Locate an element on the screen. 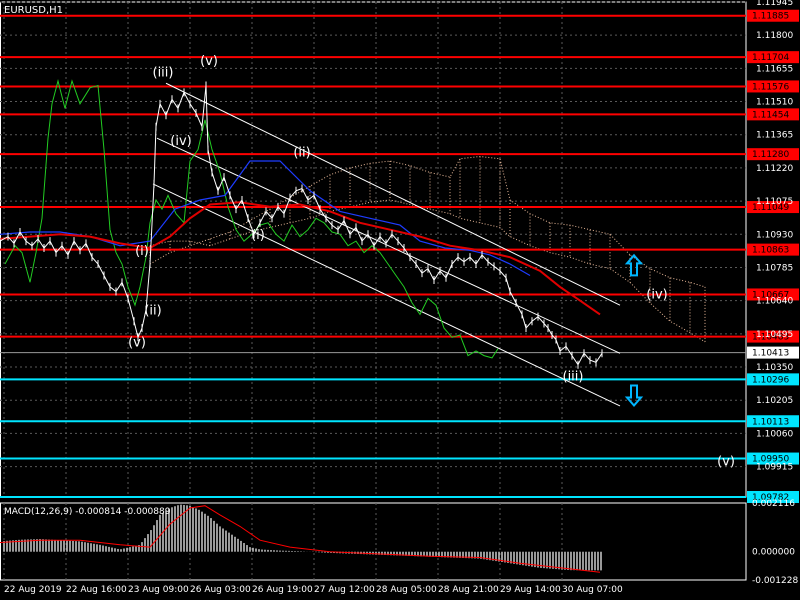 The image size is (800, 600). level-label: 1.11885 is located at coordinates (770, 17).